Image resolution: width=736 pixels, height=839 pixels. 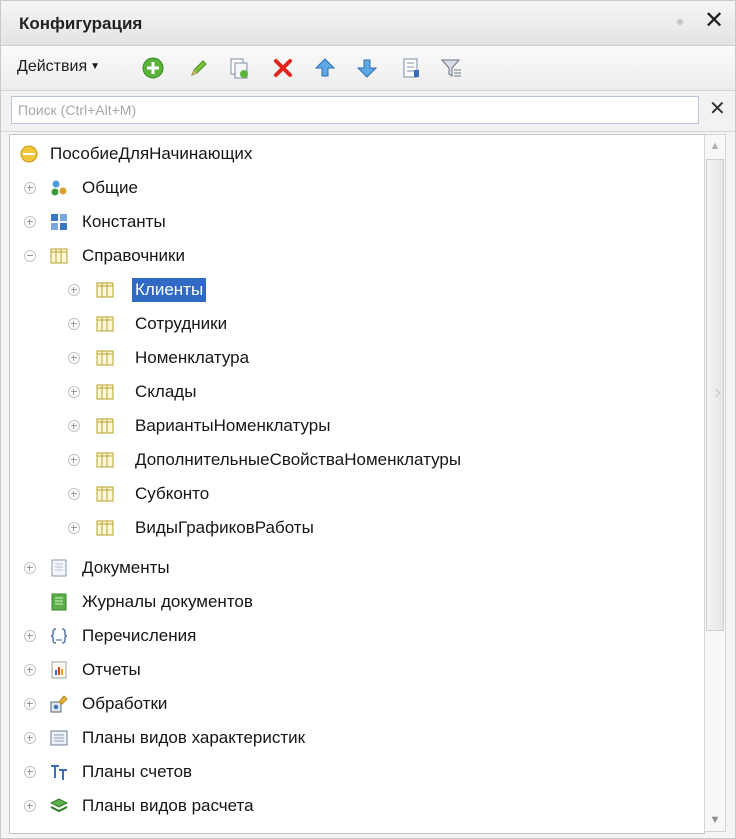 I want to click on actions-label: Действия, so click(x=52, y=66).